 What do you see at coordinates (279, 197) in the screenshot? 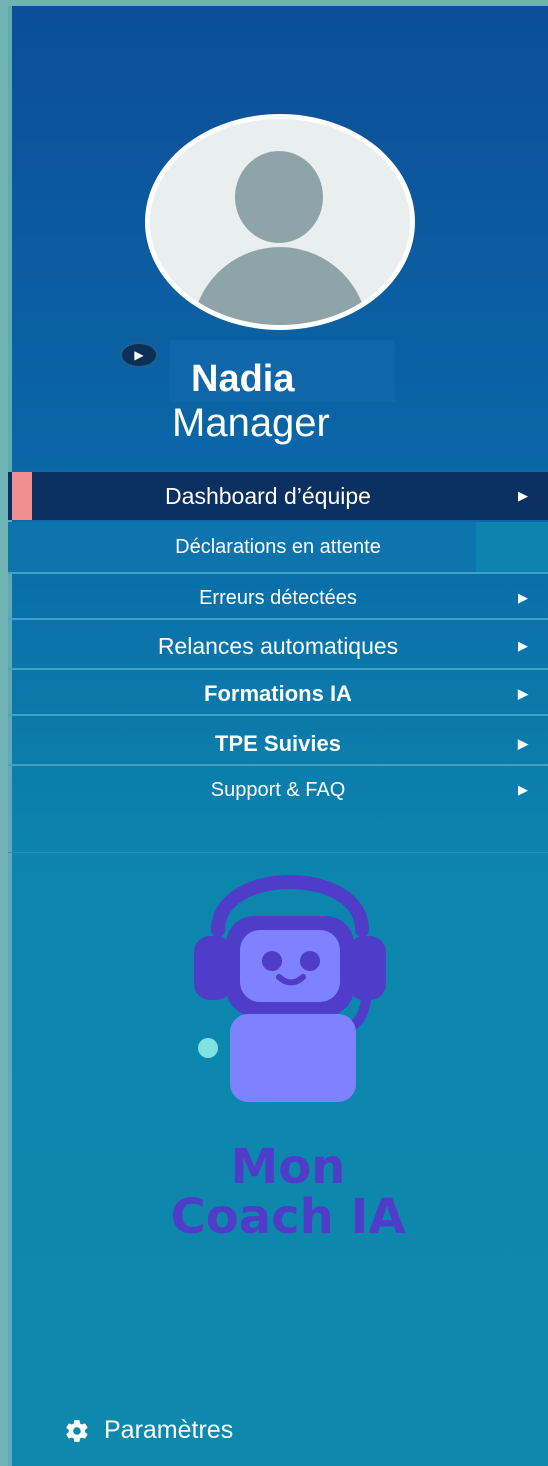
I see `avatar-head` at bounding box center [279, 197].